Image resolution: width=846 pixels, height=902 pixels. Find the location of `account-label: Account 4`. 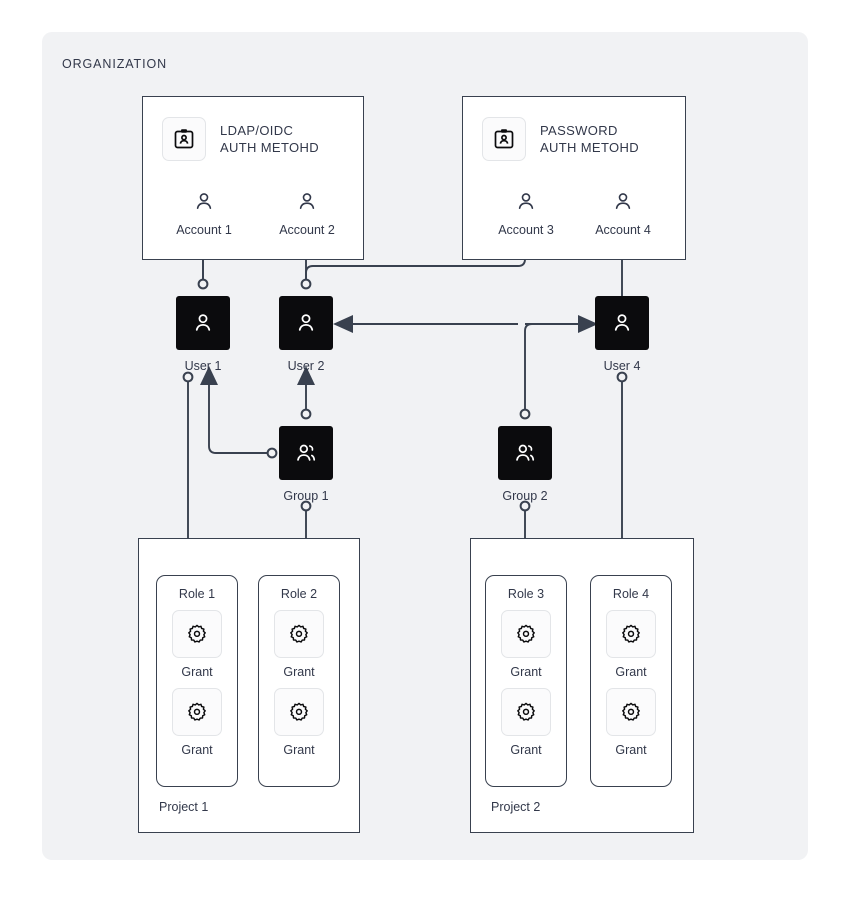

account-label: Account 4 is located at coordinates (623, 230).